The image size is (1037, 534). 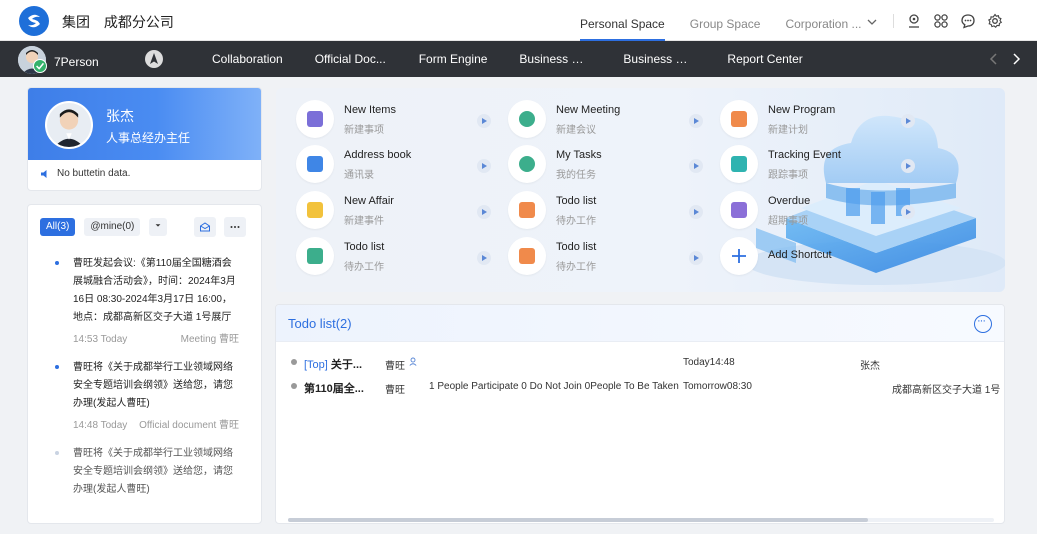 I want to click on apps-icon, so click(x=941, y=21).